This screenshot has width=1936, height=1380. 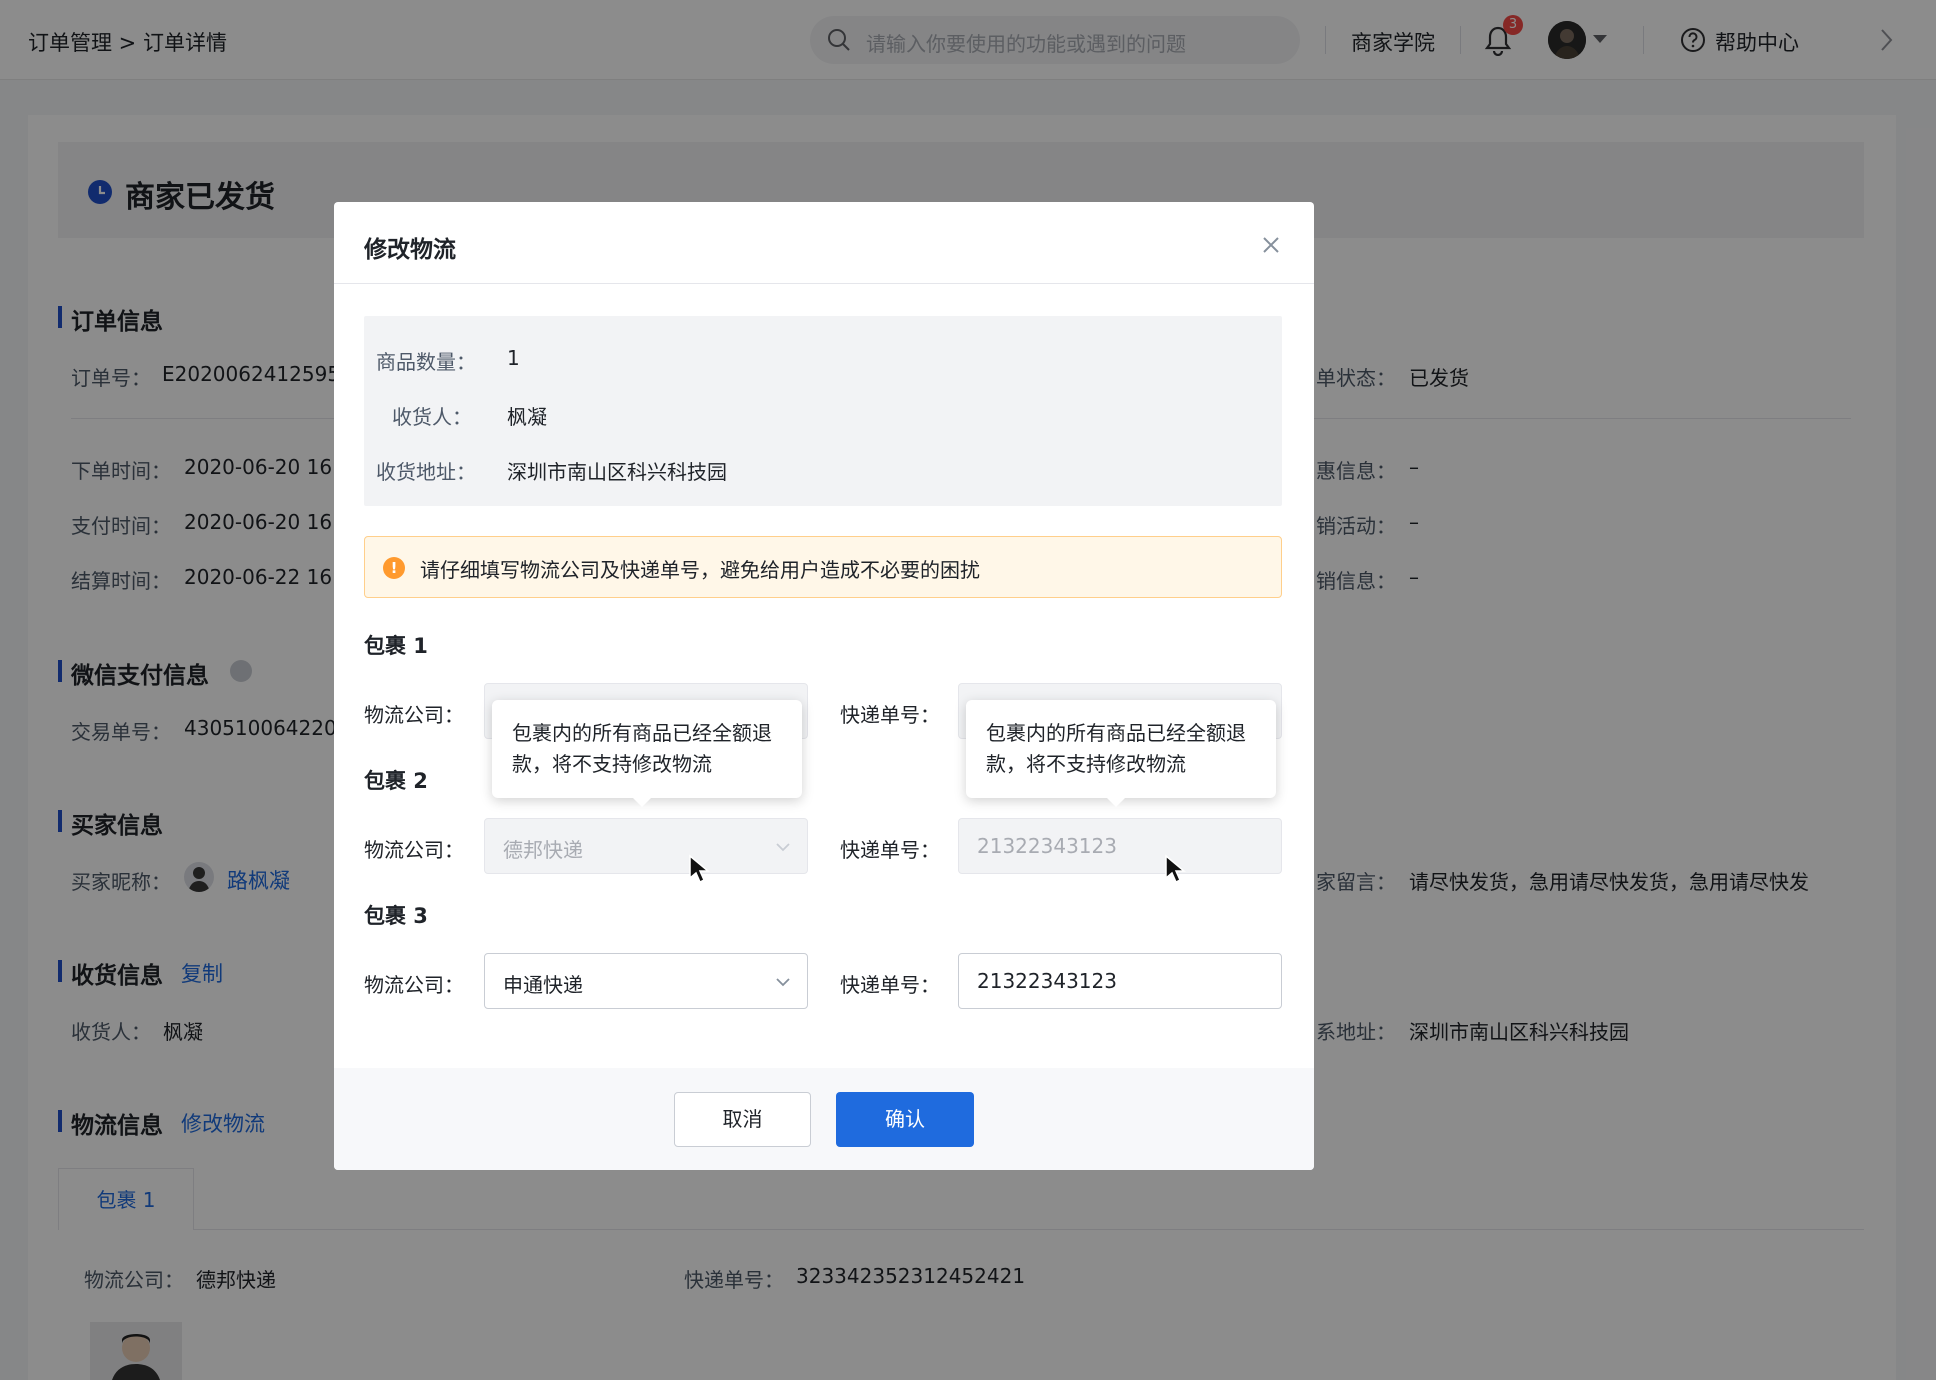 I want to click on address-value: 深圳市南山区科兴科技园, so click(x=617, y=472).